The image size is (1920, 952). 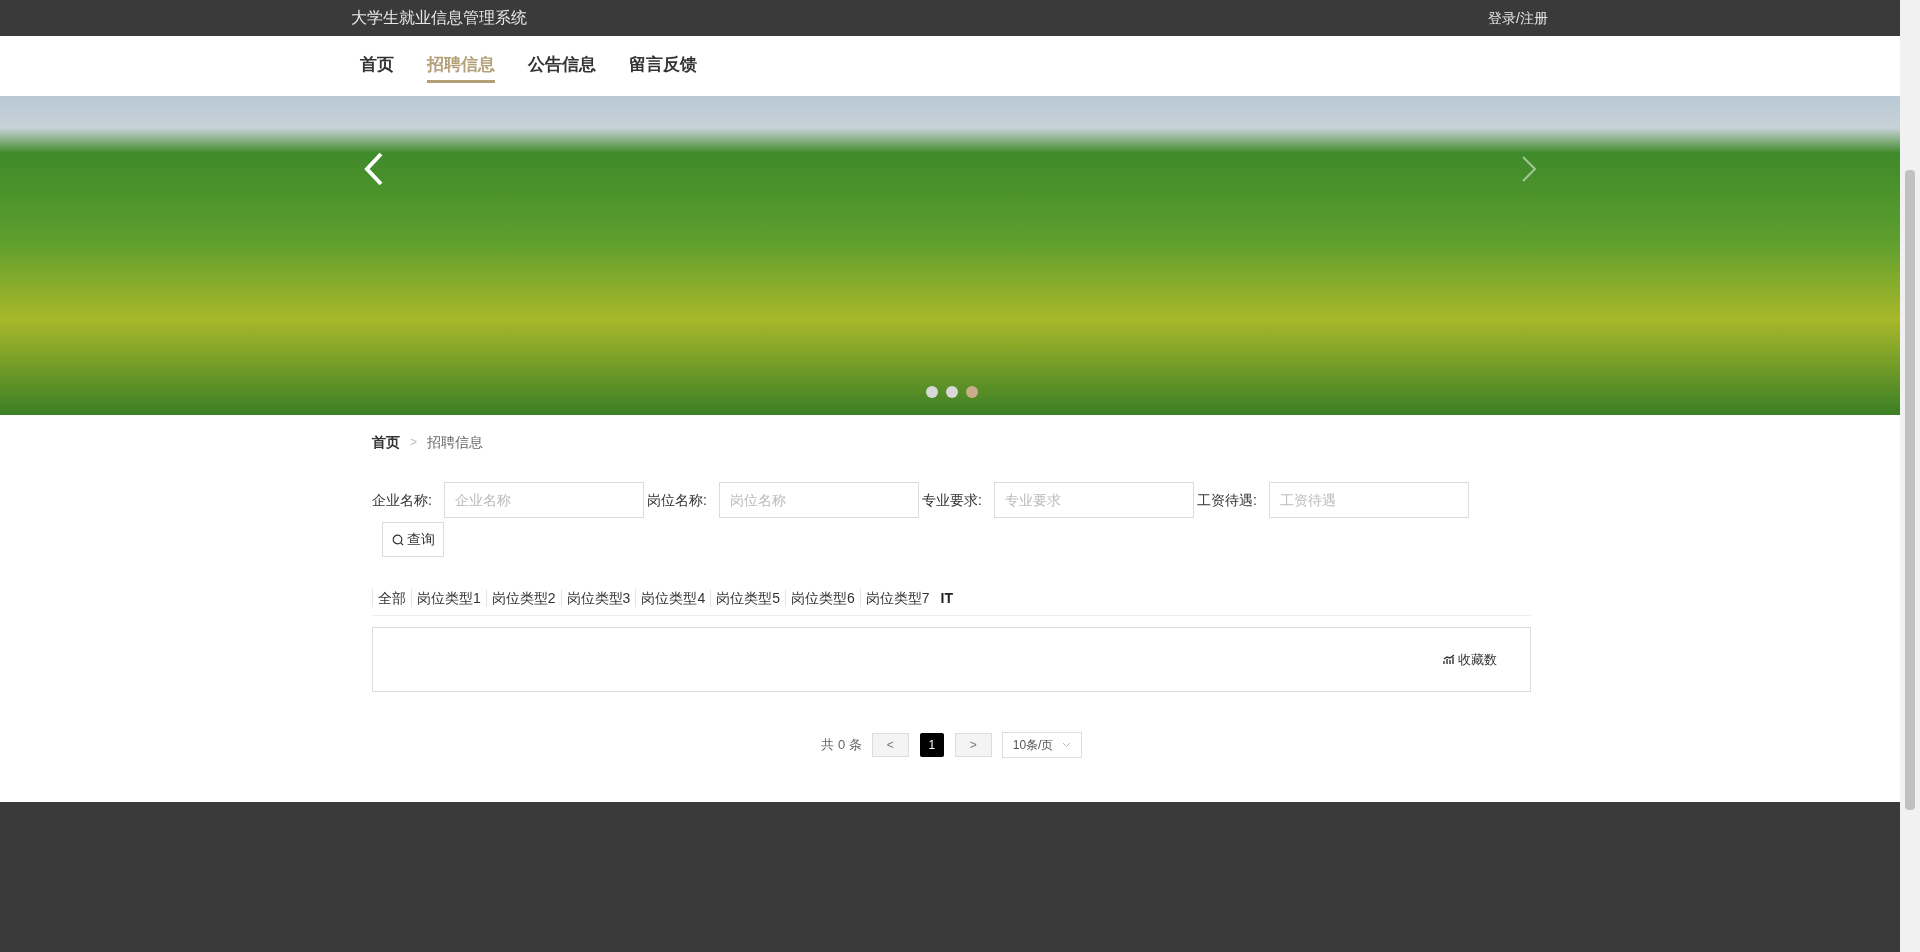 What do you see at coordinates (897, 598) in the screenshot?
I see `category-tab: 岗位类型7` at bounding box center [897, 598].